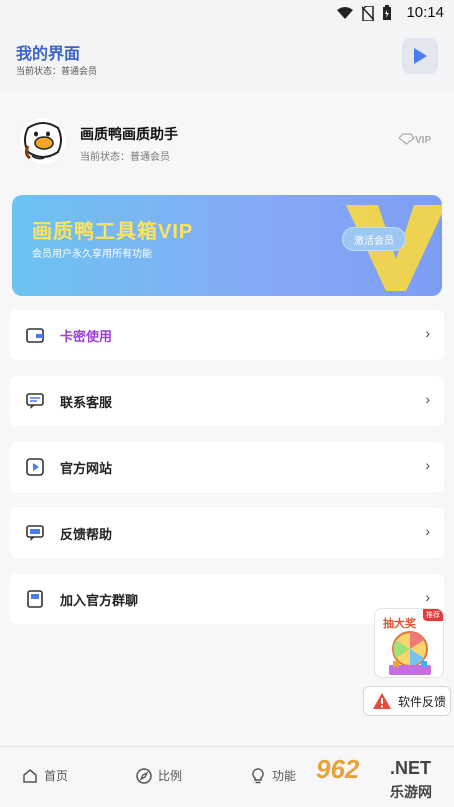 The image size is (454, 807). Describe the element at coordinates (382, 701) in the screenshot. I see `warning-icon` at that location.